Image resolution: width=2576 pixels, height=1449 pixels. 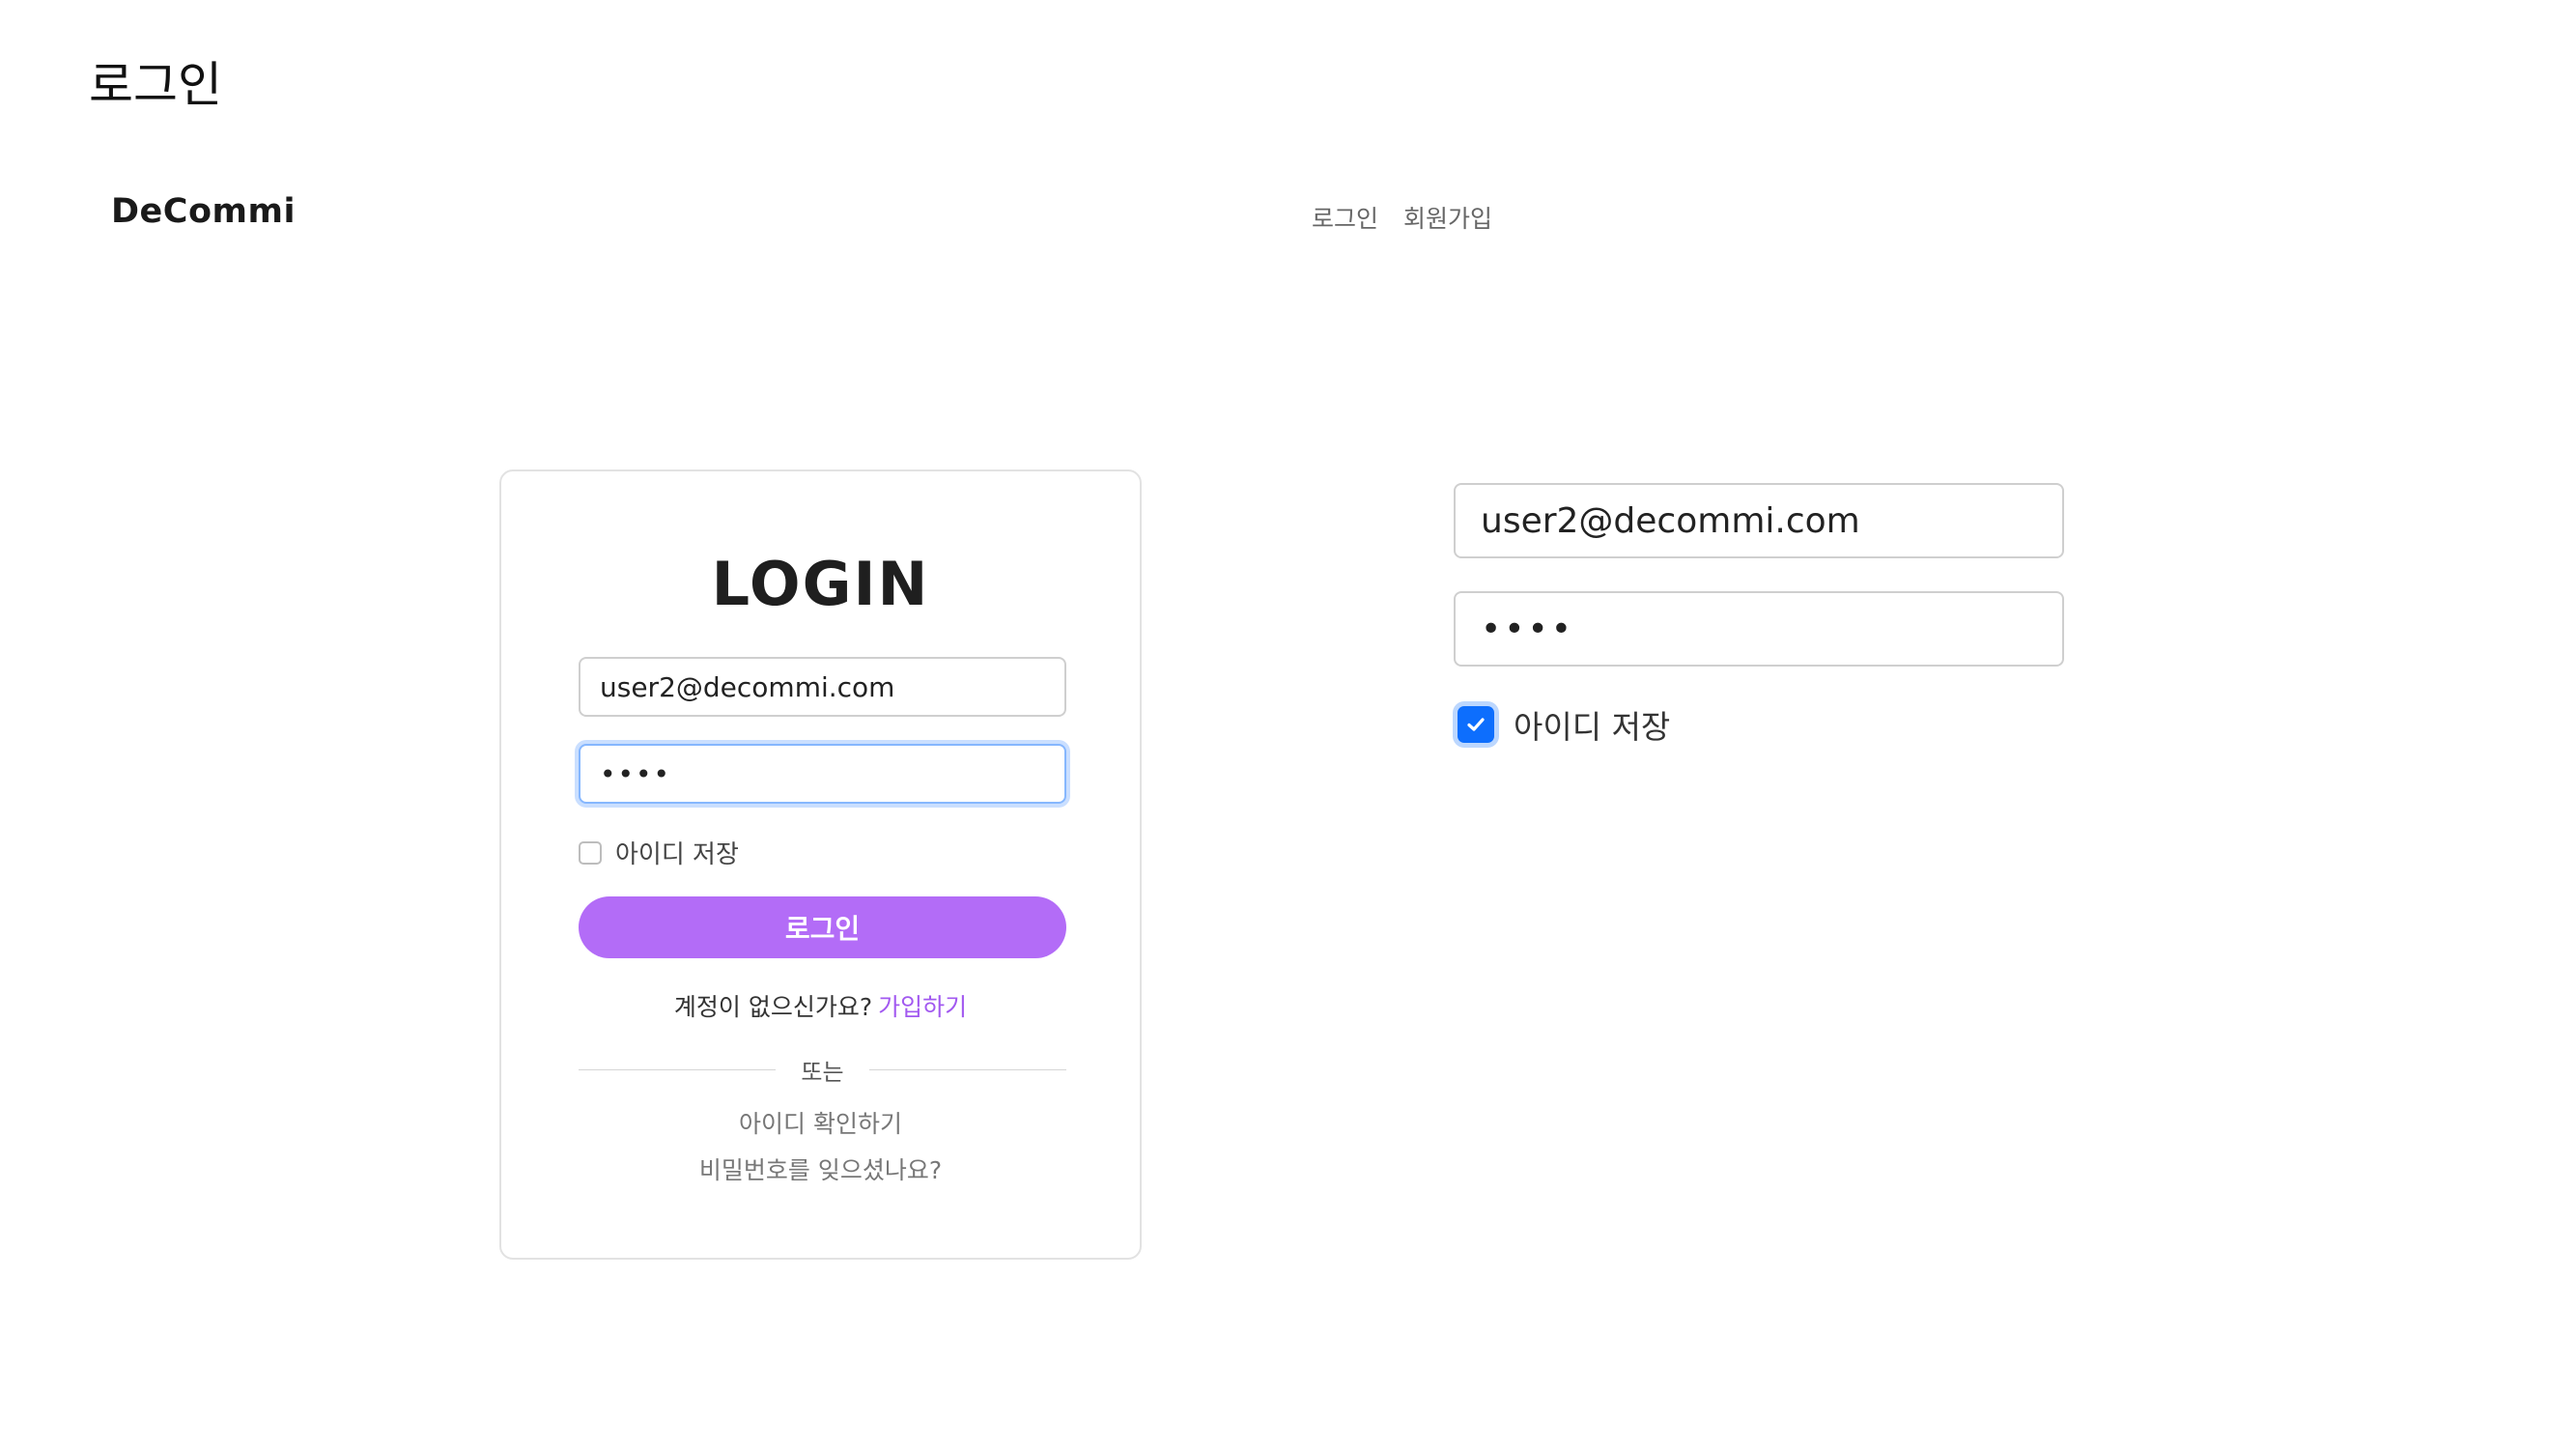 What do you see at coordinates (1759, 629) in the screenshot?
I see `zoom-password-input` at bounding box center [1759, 629].